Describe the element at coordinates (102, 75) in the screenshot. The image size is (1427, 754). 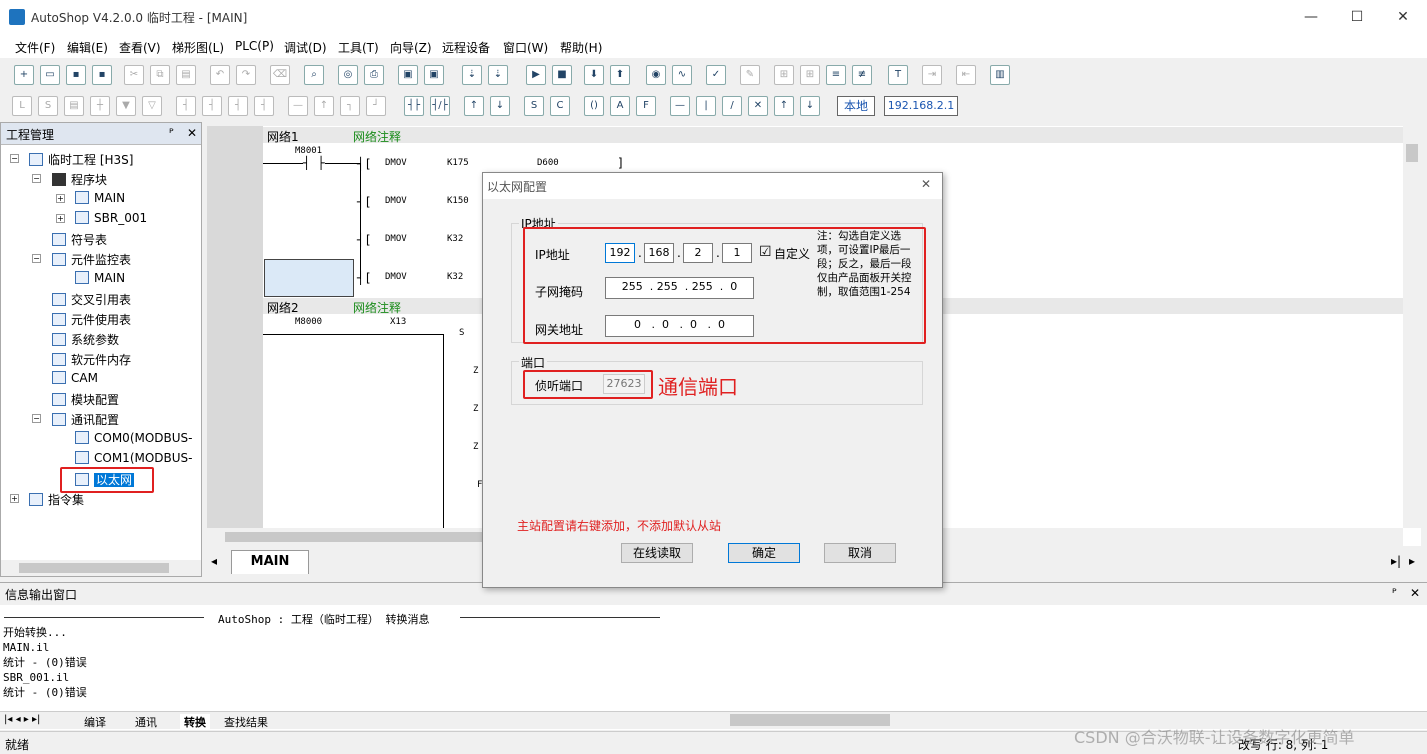
I see `save-all-icon: ▪` at that location.